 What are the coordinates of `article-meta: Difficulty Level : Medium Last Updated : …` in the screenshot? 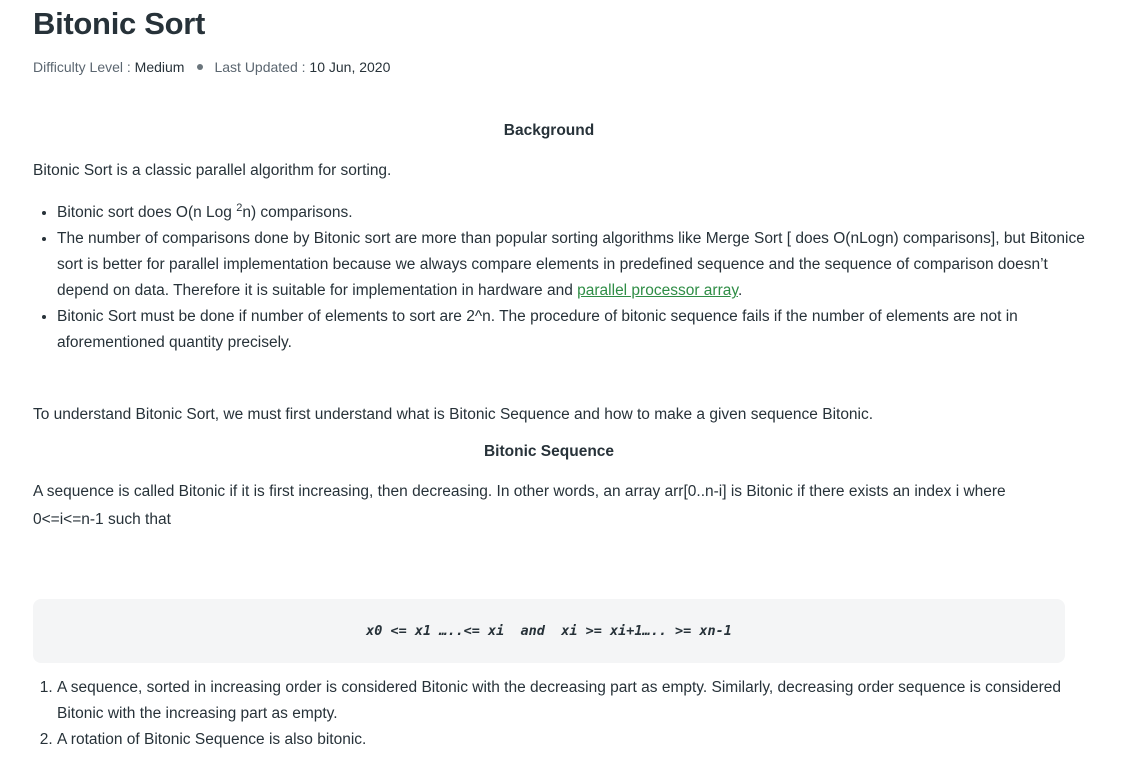 It's located at (211, 67).